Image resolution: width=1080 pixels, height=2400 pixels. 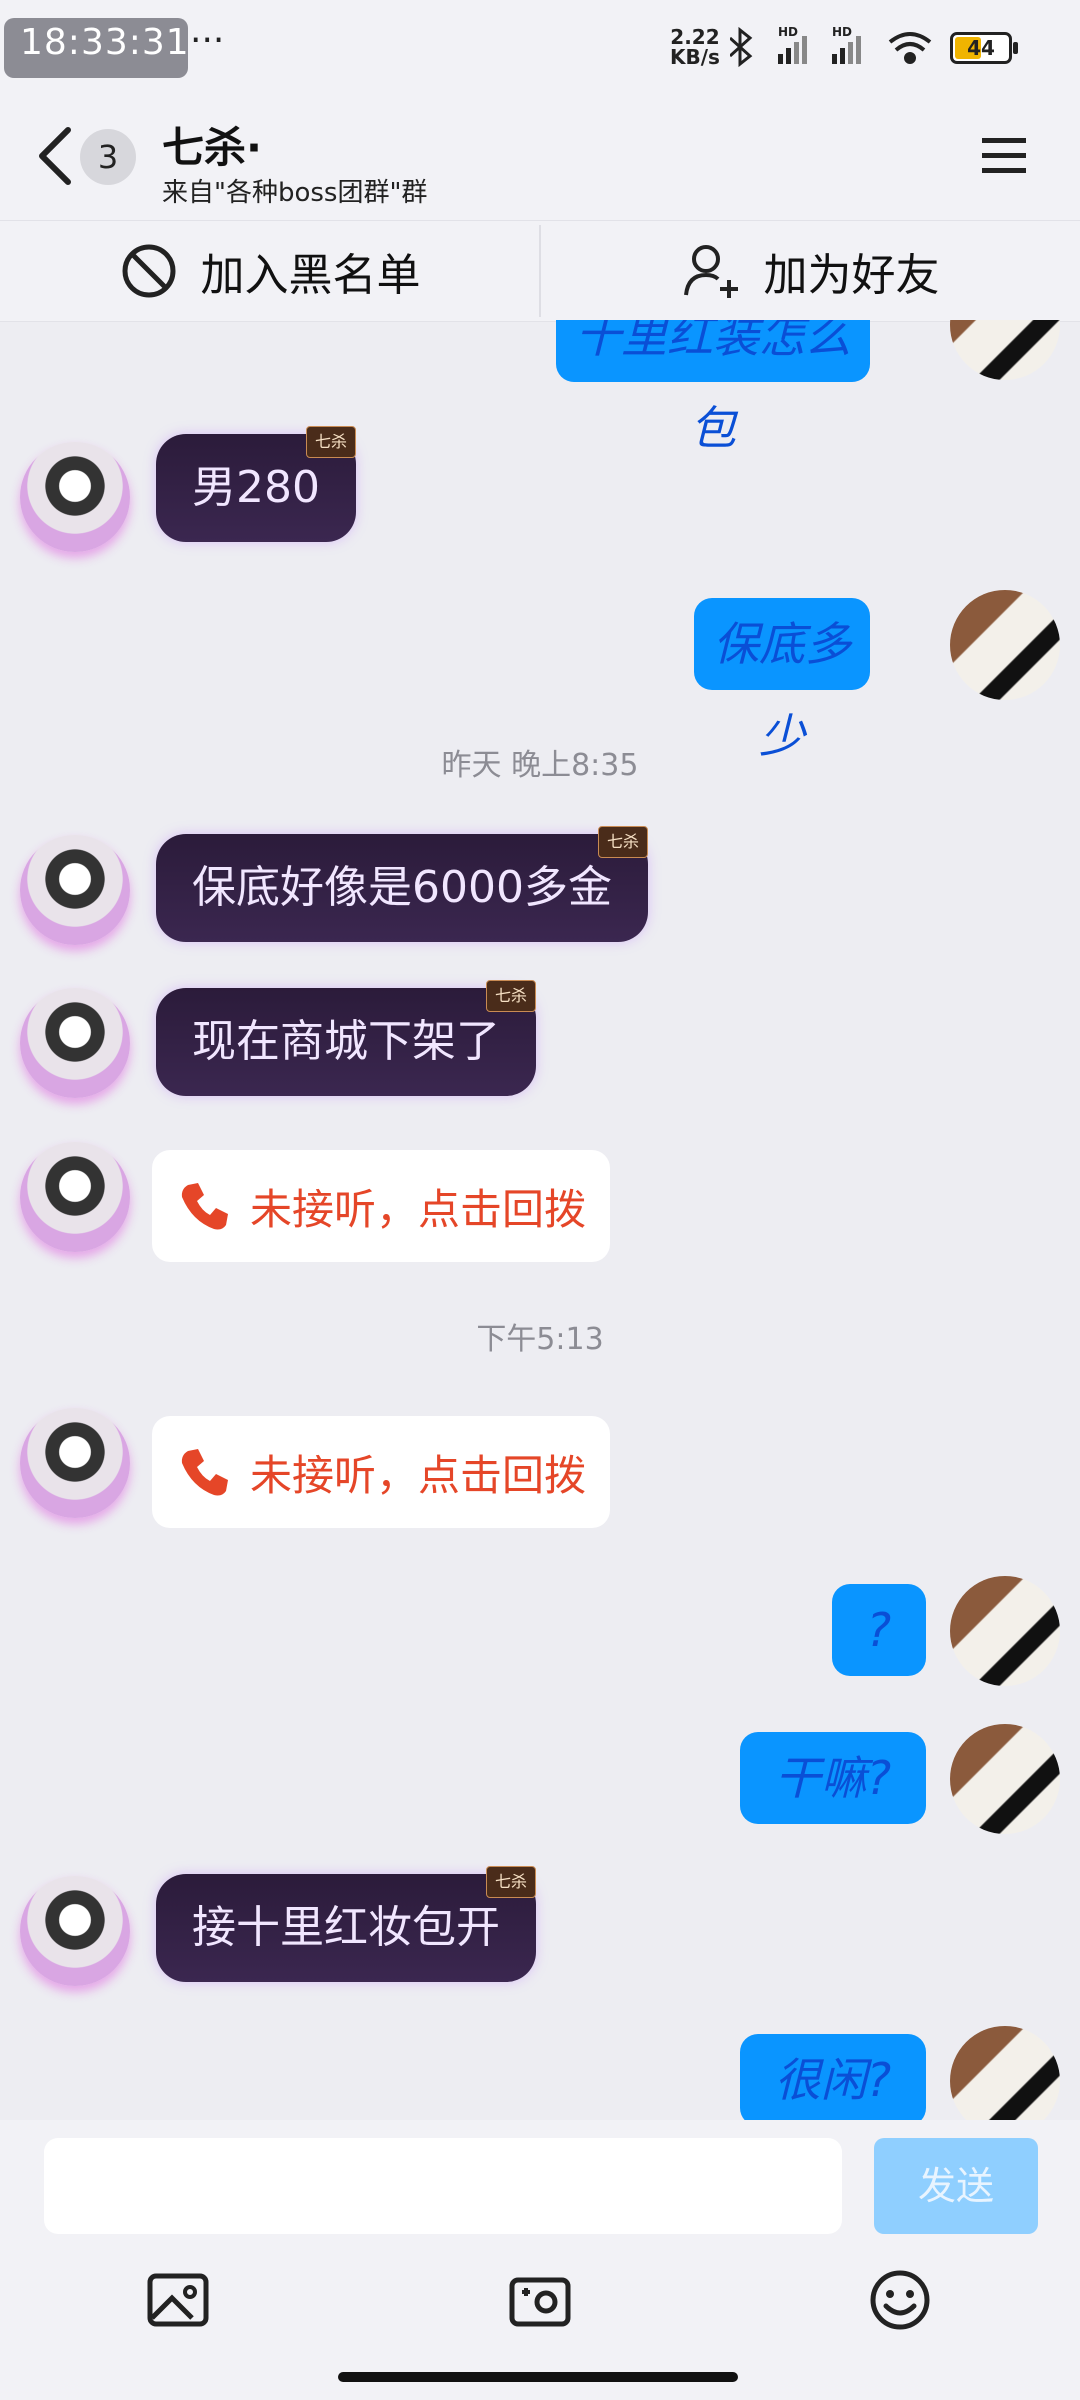 I want to click on message-bubble-received: 男280 七杀, so click(x=256, y=484).